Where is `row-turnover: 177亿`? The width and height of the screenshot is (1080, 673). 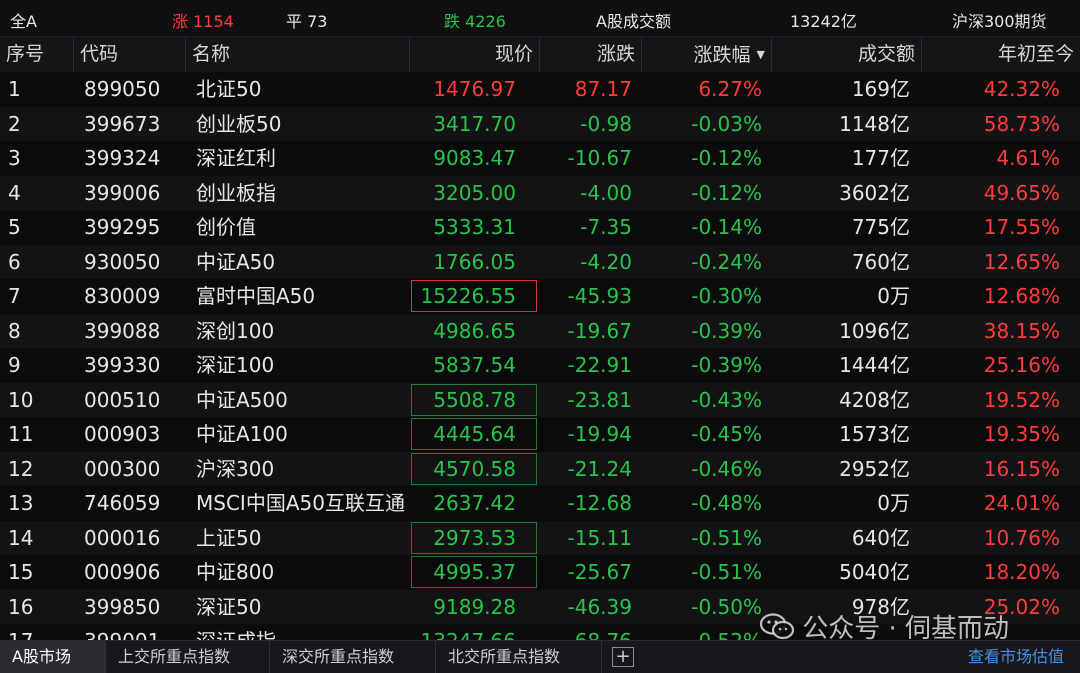 row-turnover: 177亿 is located at coordinates (880, 158).